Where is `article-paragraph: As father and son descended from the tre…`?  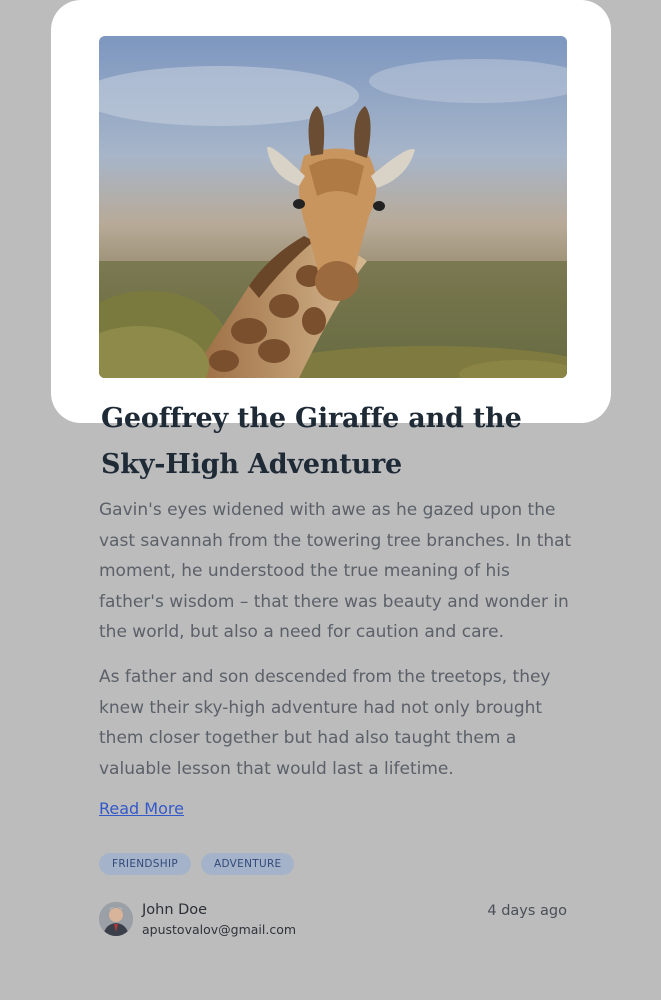
article-paragraph: As father and son descended from the tre… is located at coordinates (325, 723).